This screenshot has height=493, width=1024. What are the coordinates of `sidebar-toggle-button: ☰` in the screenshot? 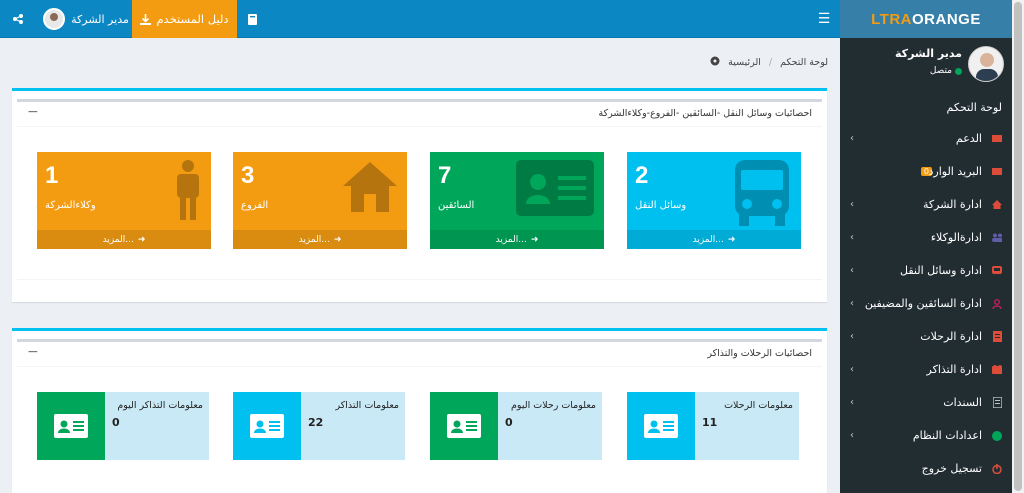 It's located at (824, 19).